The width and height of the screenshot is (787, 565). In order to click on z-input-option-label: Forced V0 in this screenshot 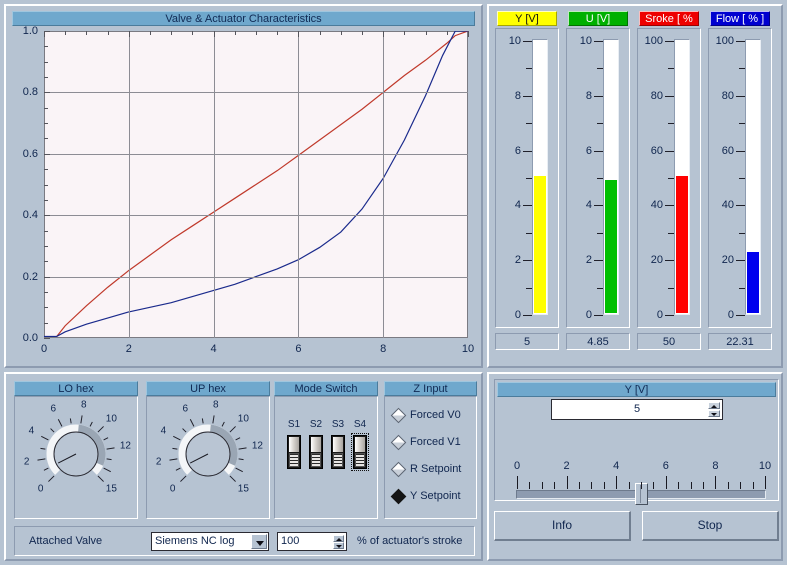, I will do `click(435, 415)`.